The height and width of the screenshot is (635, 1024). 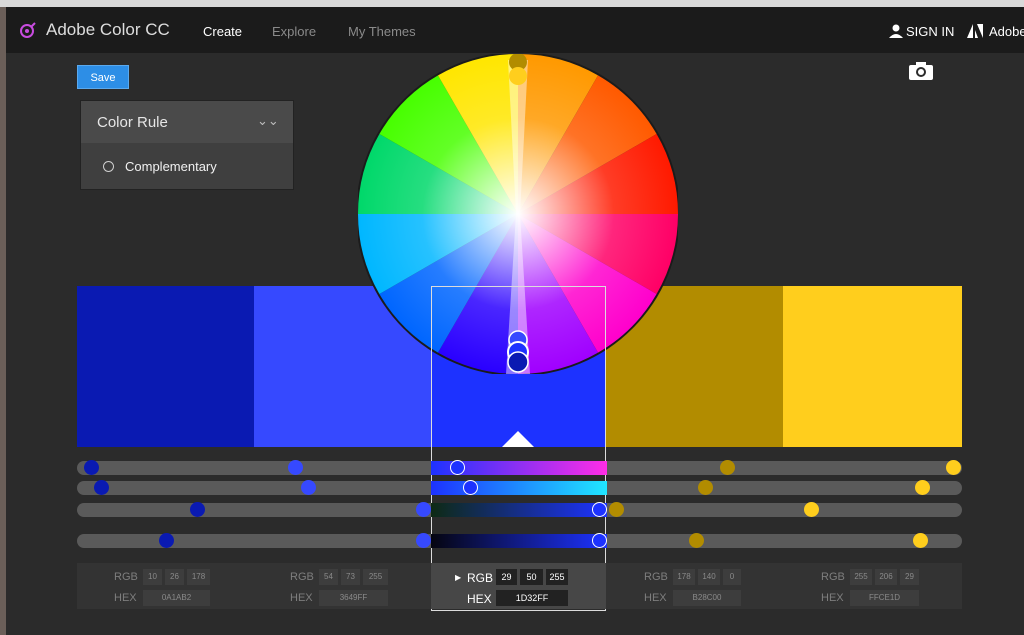 I want to click on g-field: 50, so click(x=531, y=577).